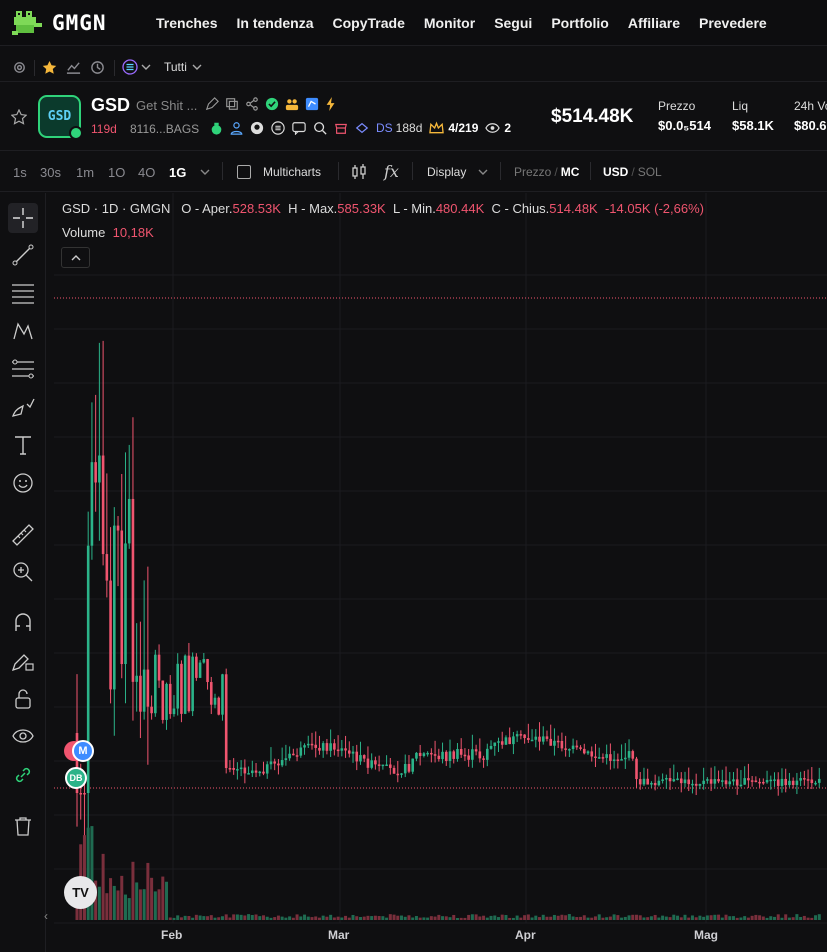 The image size is (827, 952). I want to click on multicharts-checkbox, so click(244, 172).